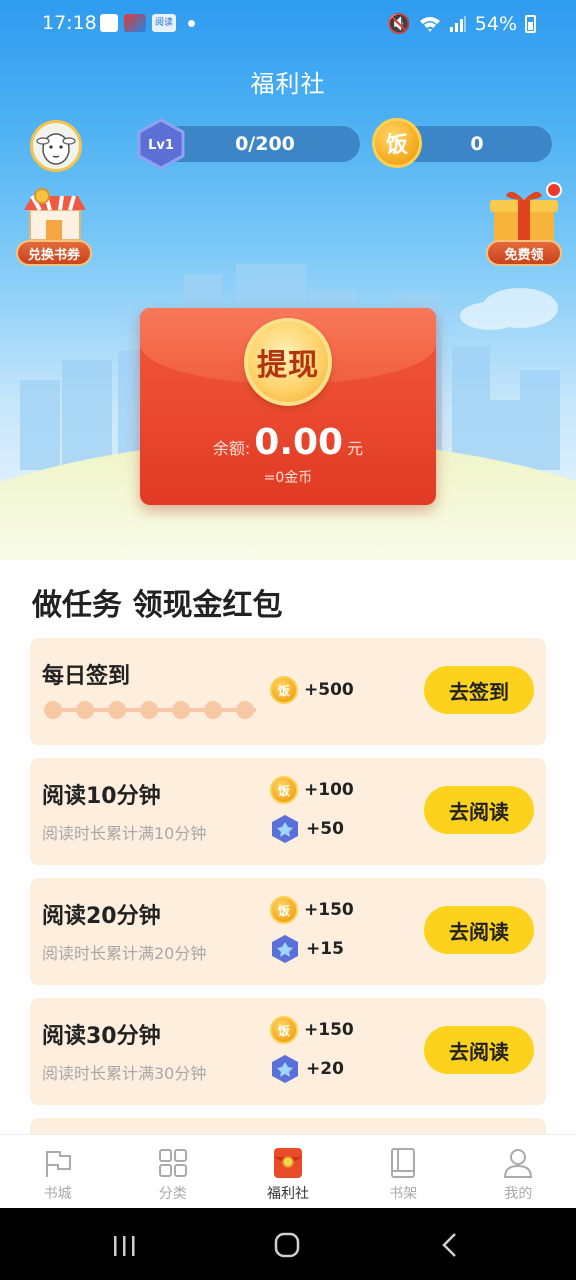 Image resolution: width=576 pixels, height=1280 pixels. Describe the element at coordinates (56, 149) in the screenshot. I see `sheep-avatar-icon` at that location.